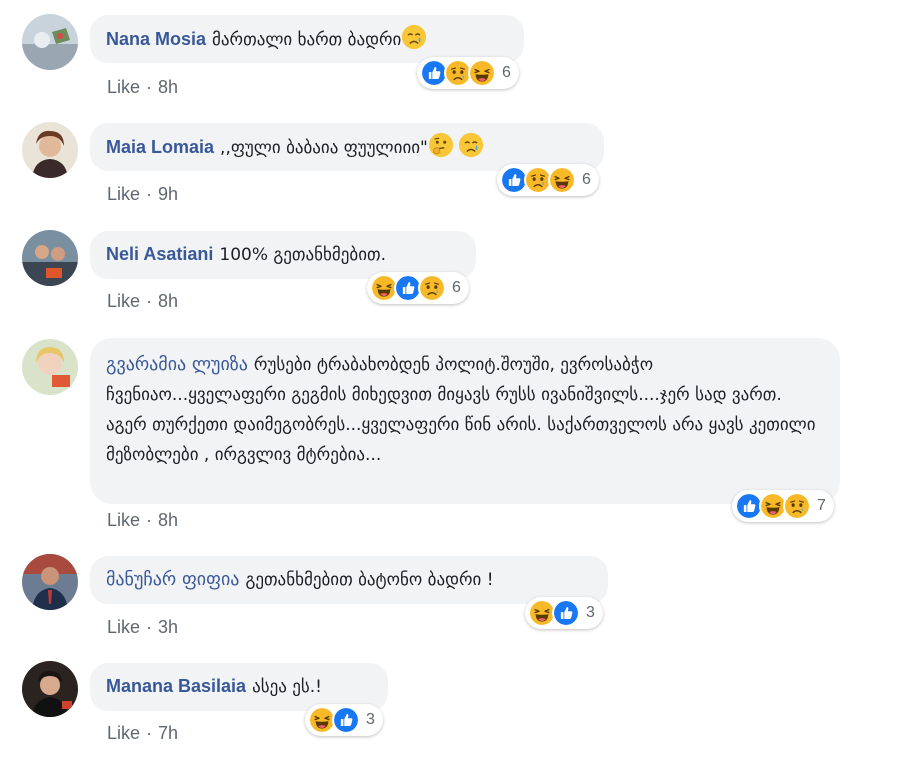 This screenshot has height=758, width=902. Describe the element at coordinates (168, 733) in the screenshot. I see `comment-time: 7h` at that location.